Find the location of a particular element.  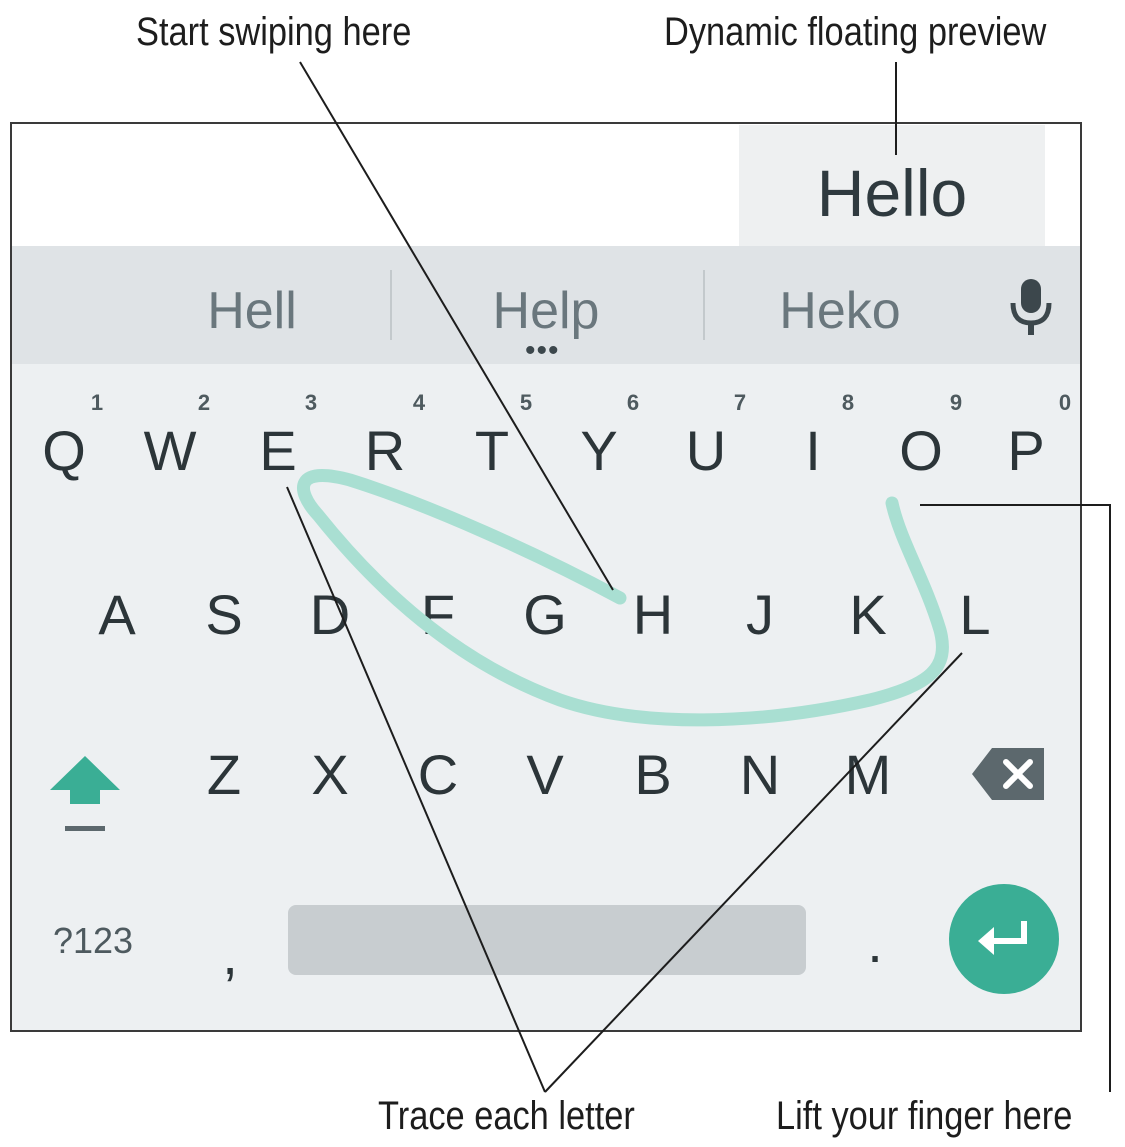

key-k: K is located at coordinates (868, 614).